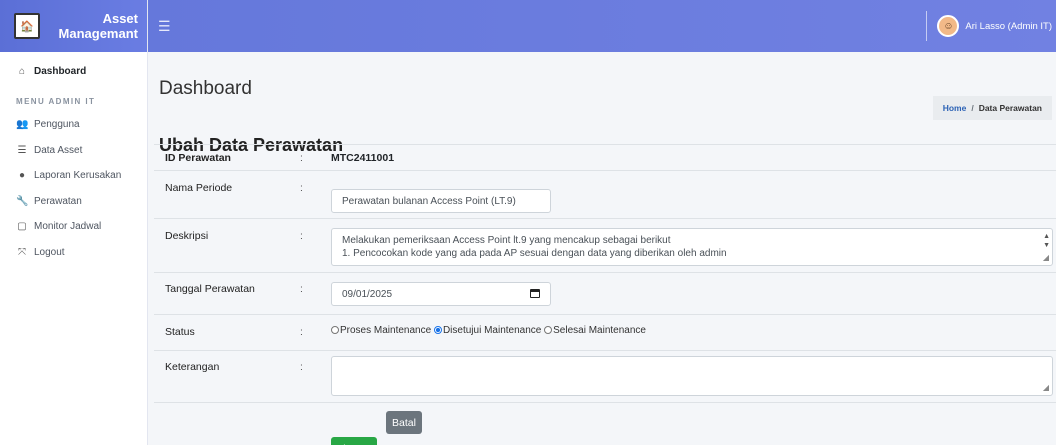 The image size is (1056, 445). What do you see at coordinates (187, 236) in the screenshot?
I see `deskripsi-label: Deskripsi` at bounding box center [187, 236].